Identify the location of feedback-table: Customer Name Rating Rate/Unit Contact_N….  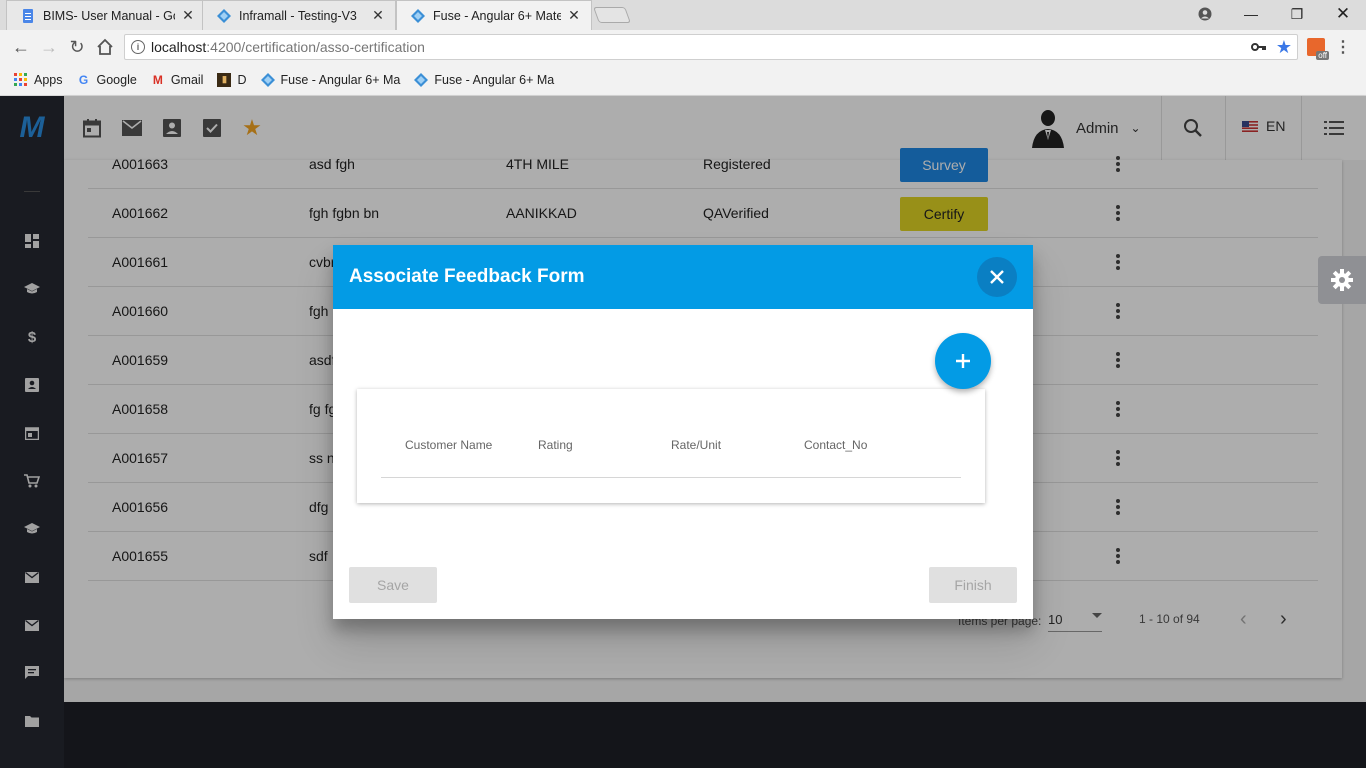
(671, 446).